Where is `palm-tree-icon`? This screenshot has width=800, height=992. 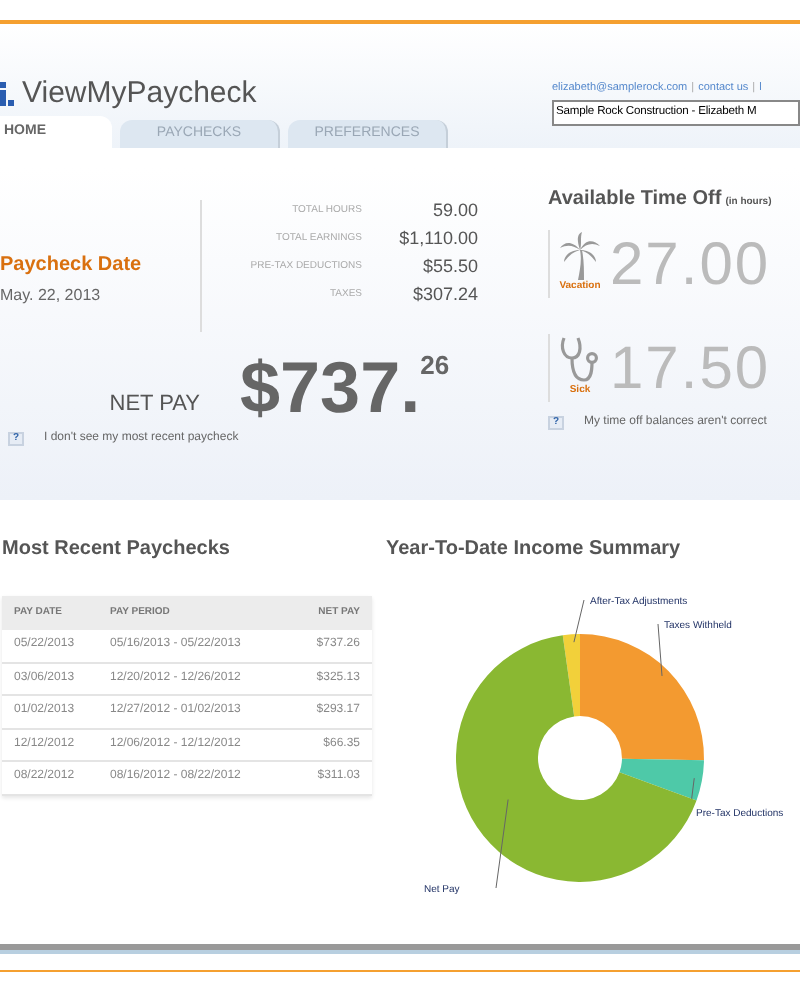 palm-tree-icon is located at coordinates (580, 256).